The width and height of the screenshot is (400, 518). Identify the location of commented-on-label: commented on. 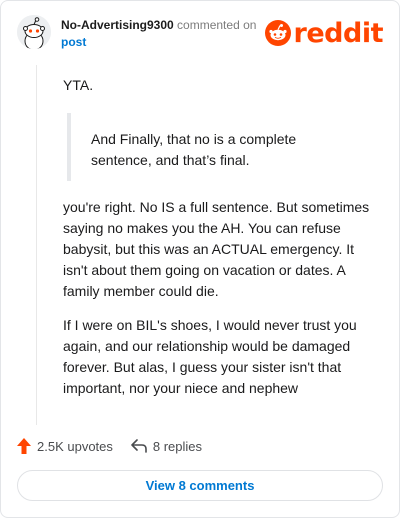
(217, 25).